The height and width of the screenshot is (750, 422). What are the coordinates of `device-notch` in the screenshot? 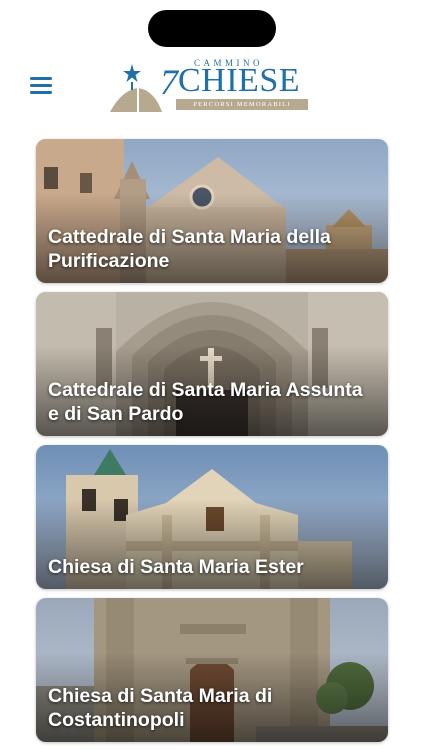 It's located at (212, 28).